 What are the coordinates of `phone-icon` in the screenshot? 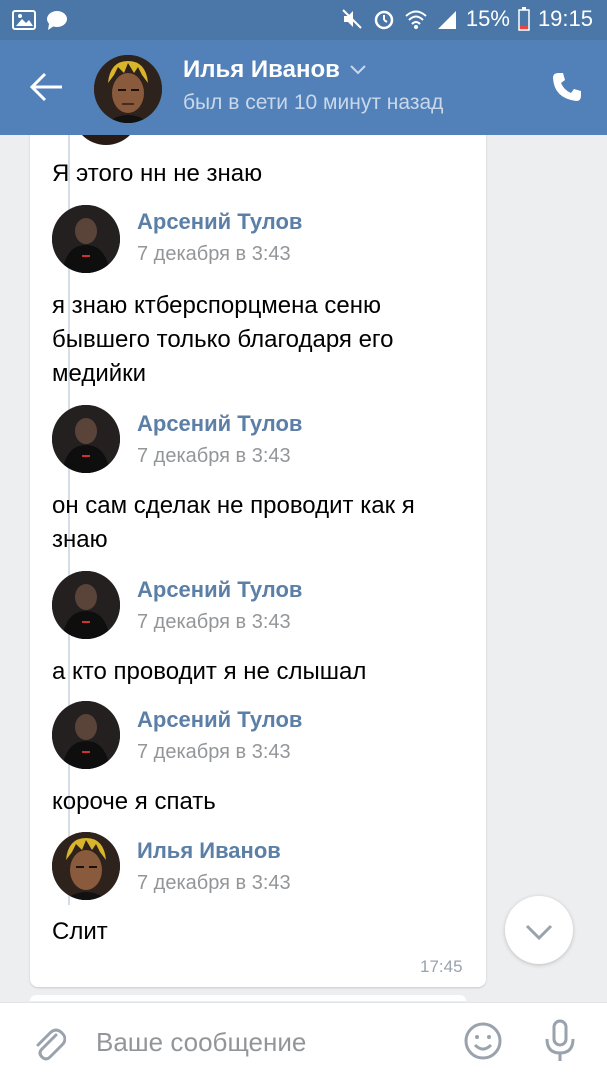 It's located at (567, 87).